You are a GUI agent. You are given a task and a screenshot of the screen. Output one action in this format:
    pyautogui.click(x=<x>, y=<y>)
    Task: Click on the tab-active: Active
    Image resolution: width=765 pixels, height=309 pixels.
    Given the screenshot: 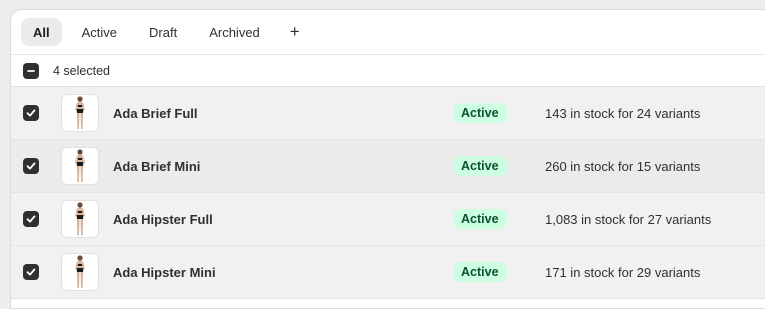 What is the action you would take?
    pyautogui.click(x=99, y=32)
    